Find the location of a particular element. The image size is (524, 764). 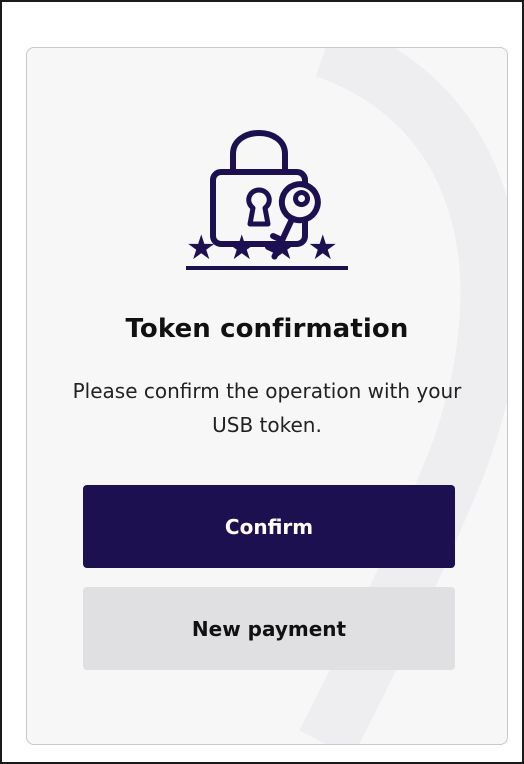

dialog-title: Token confirmation is located at coordinates (267, 329).